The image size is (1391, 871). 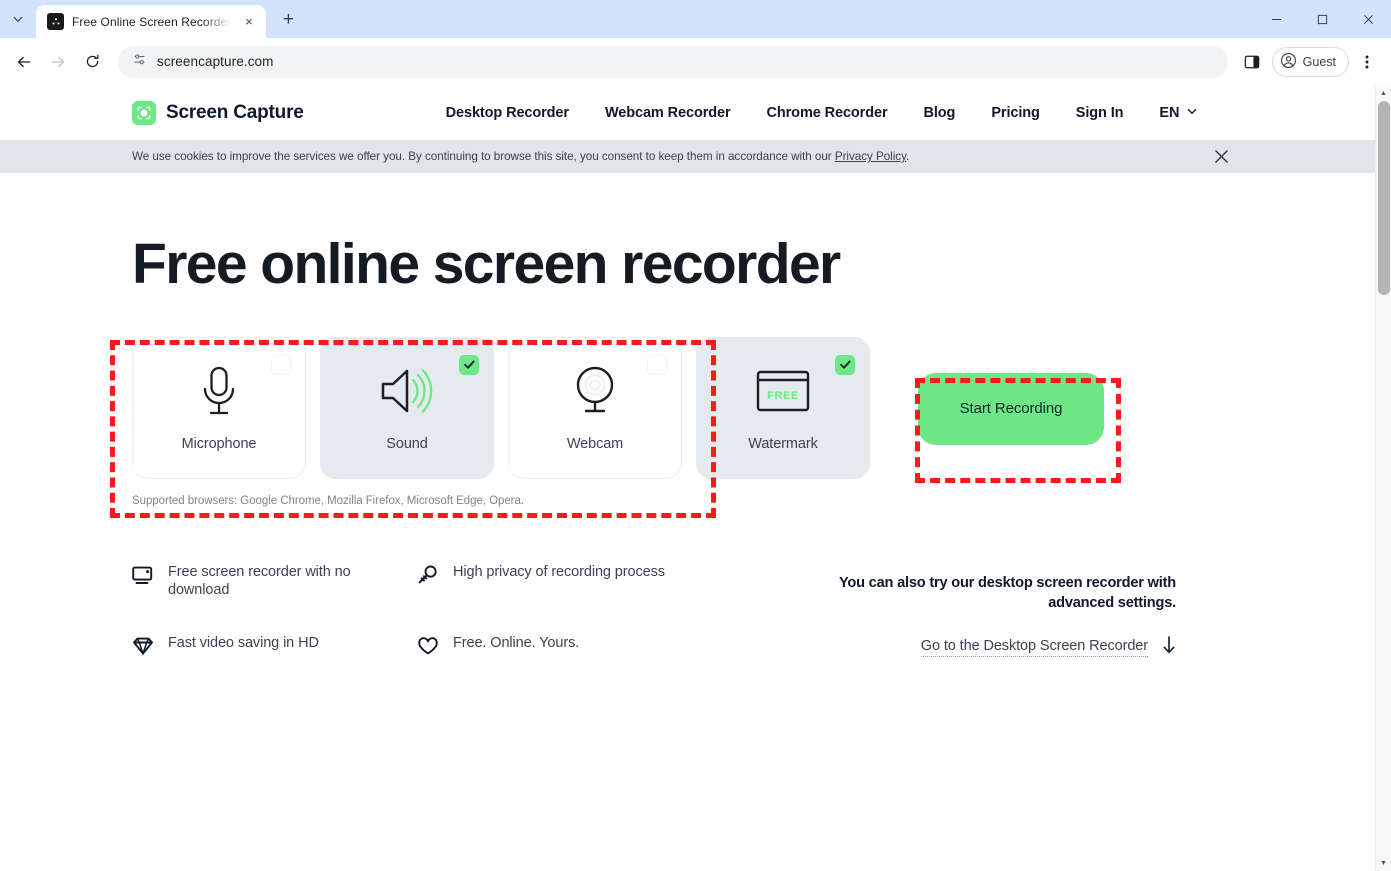 I want to click on tab-title: Free Online Screen Recorder, so click(x=152, y=21).